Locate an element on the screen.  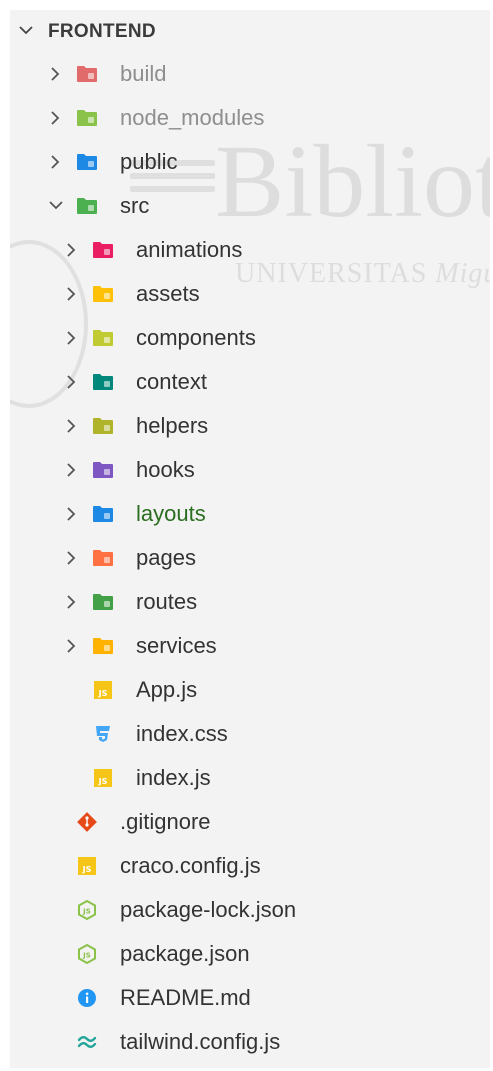
folder-row: routes is located at coordinates (250, 602).